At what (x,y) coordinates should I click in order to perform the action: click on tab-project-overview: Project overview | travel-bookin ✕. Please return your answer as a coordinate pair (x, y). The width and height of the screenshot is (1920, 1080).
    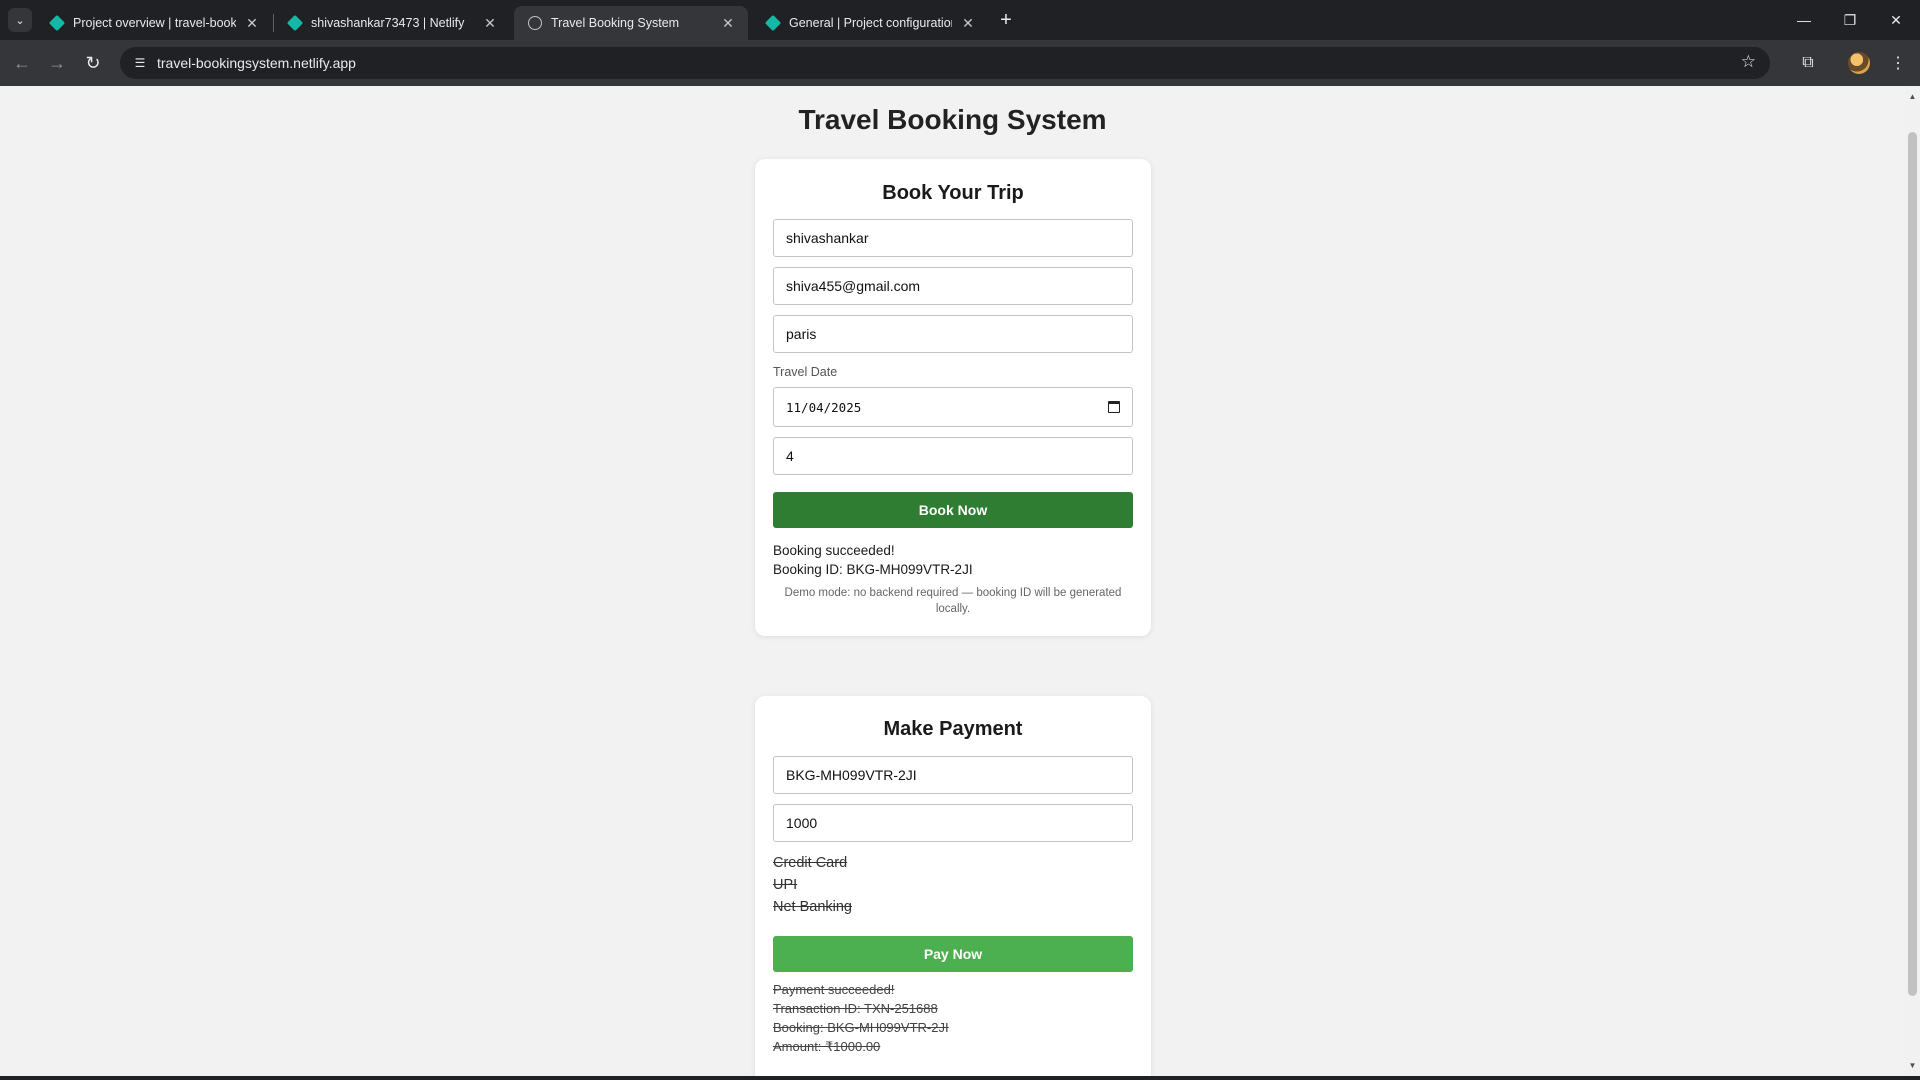
    Looking at the image, I should click on (154, 23).